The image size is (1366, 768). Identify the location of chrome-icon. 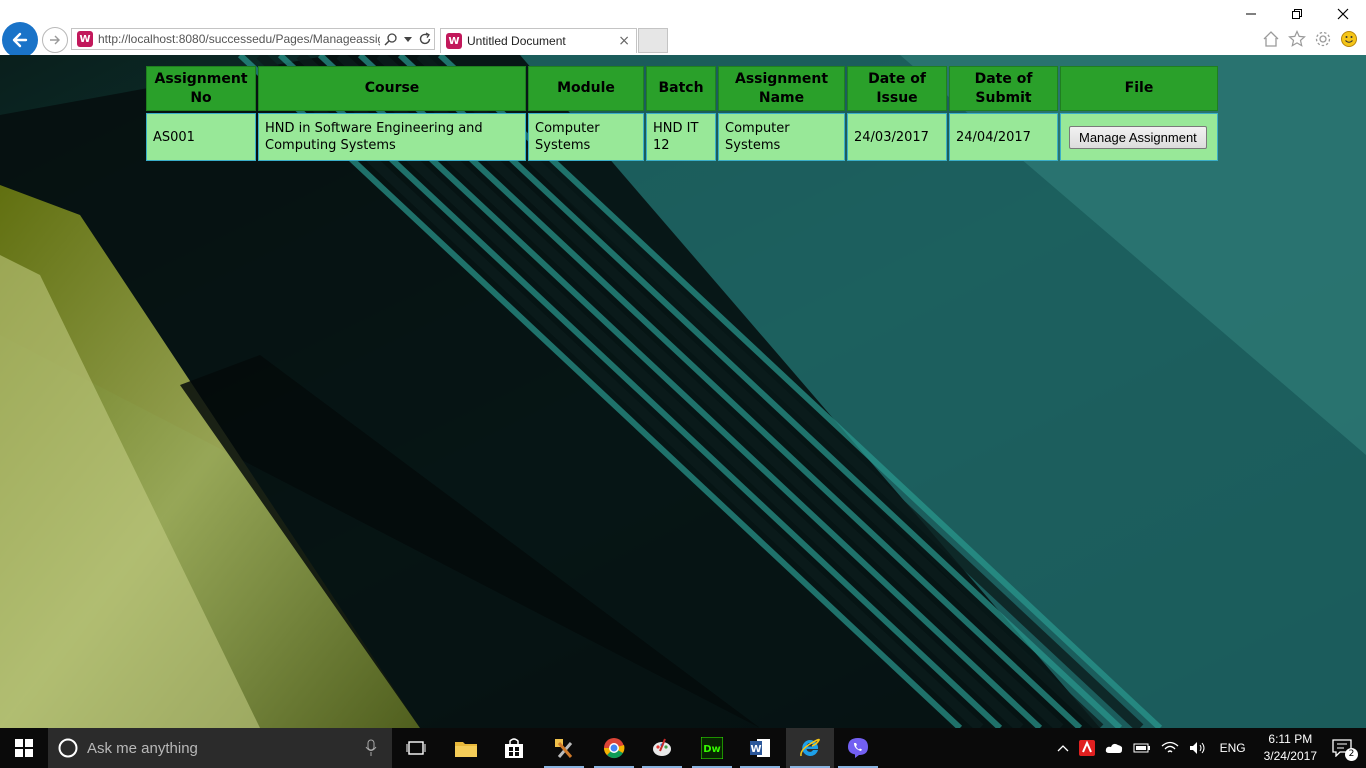
(614, 748).